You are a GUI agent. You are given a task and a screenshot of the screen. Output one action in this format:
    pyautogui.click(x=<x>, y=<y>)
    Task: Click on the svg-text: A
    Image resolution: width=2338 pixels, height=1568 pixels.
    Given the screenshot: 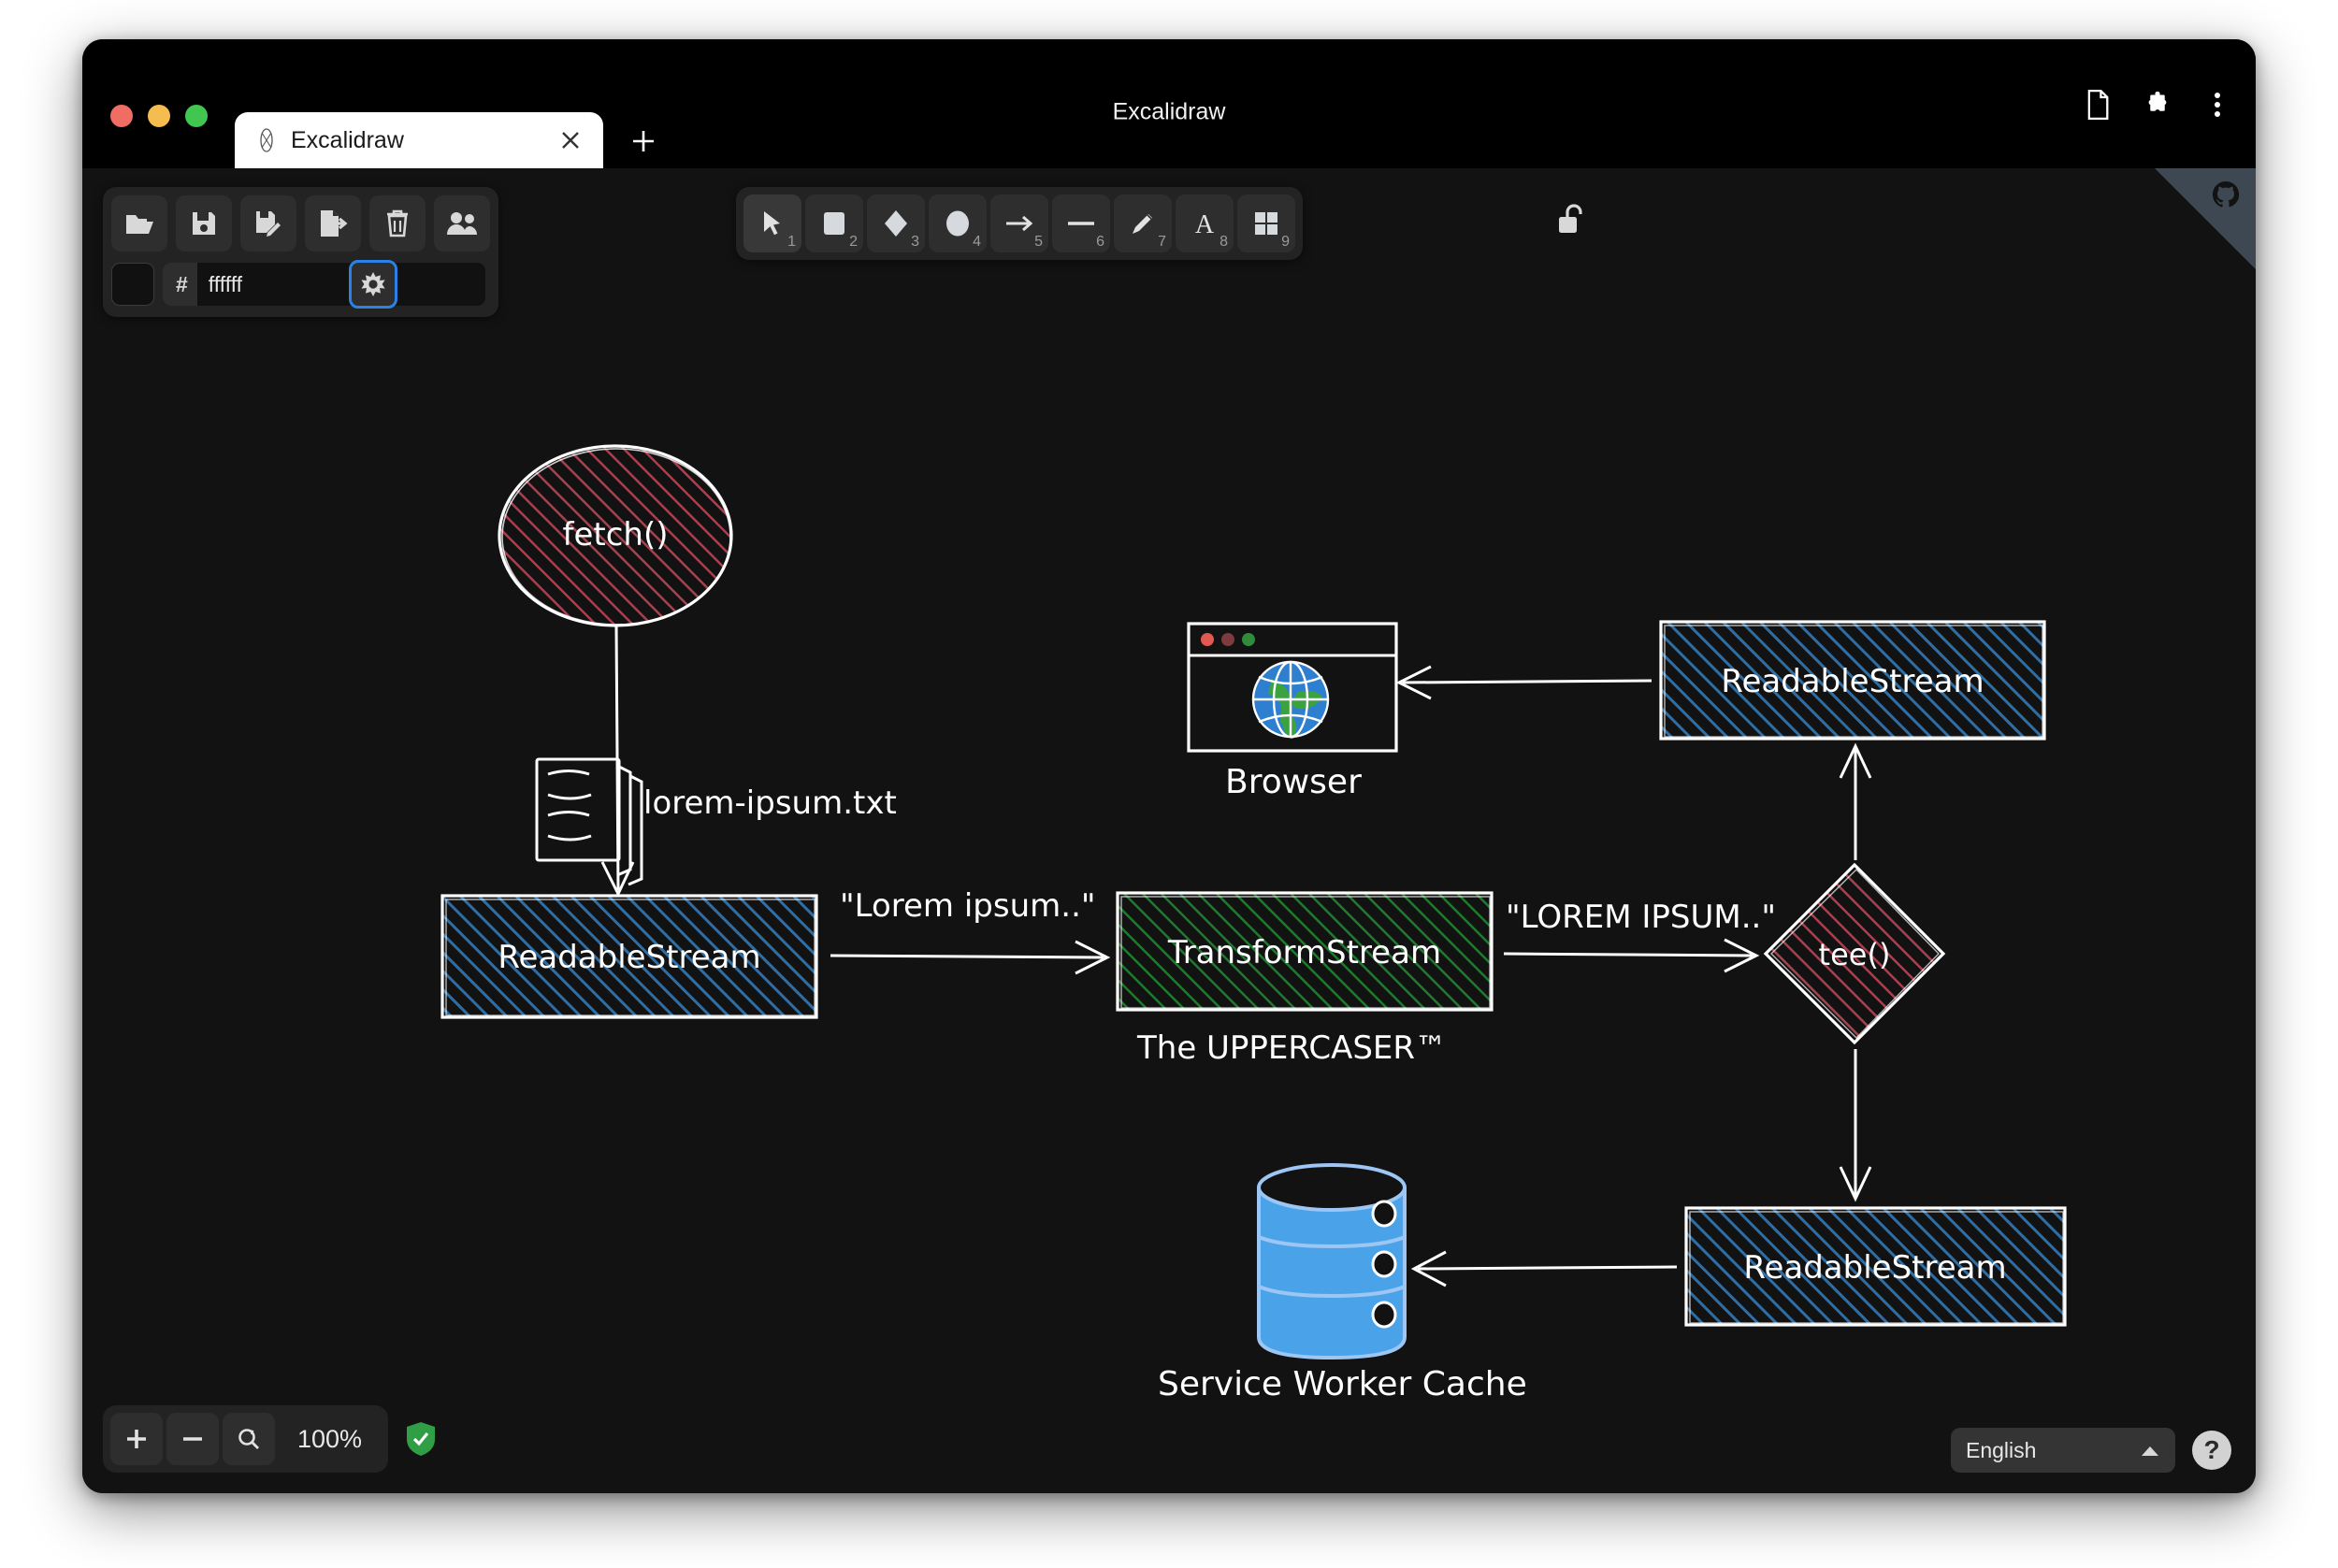 What is the action you would take?
    pyautogui.click(x=1205, y=224)
    